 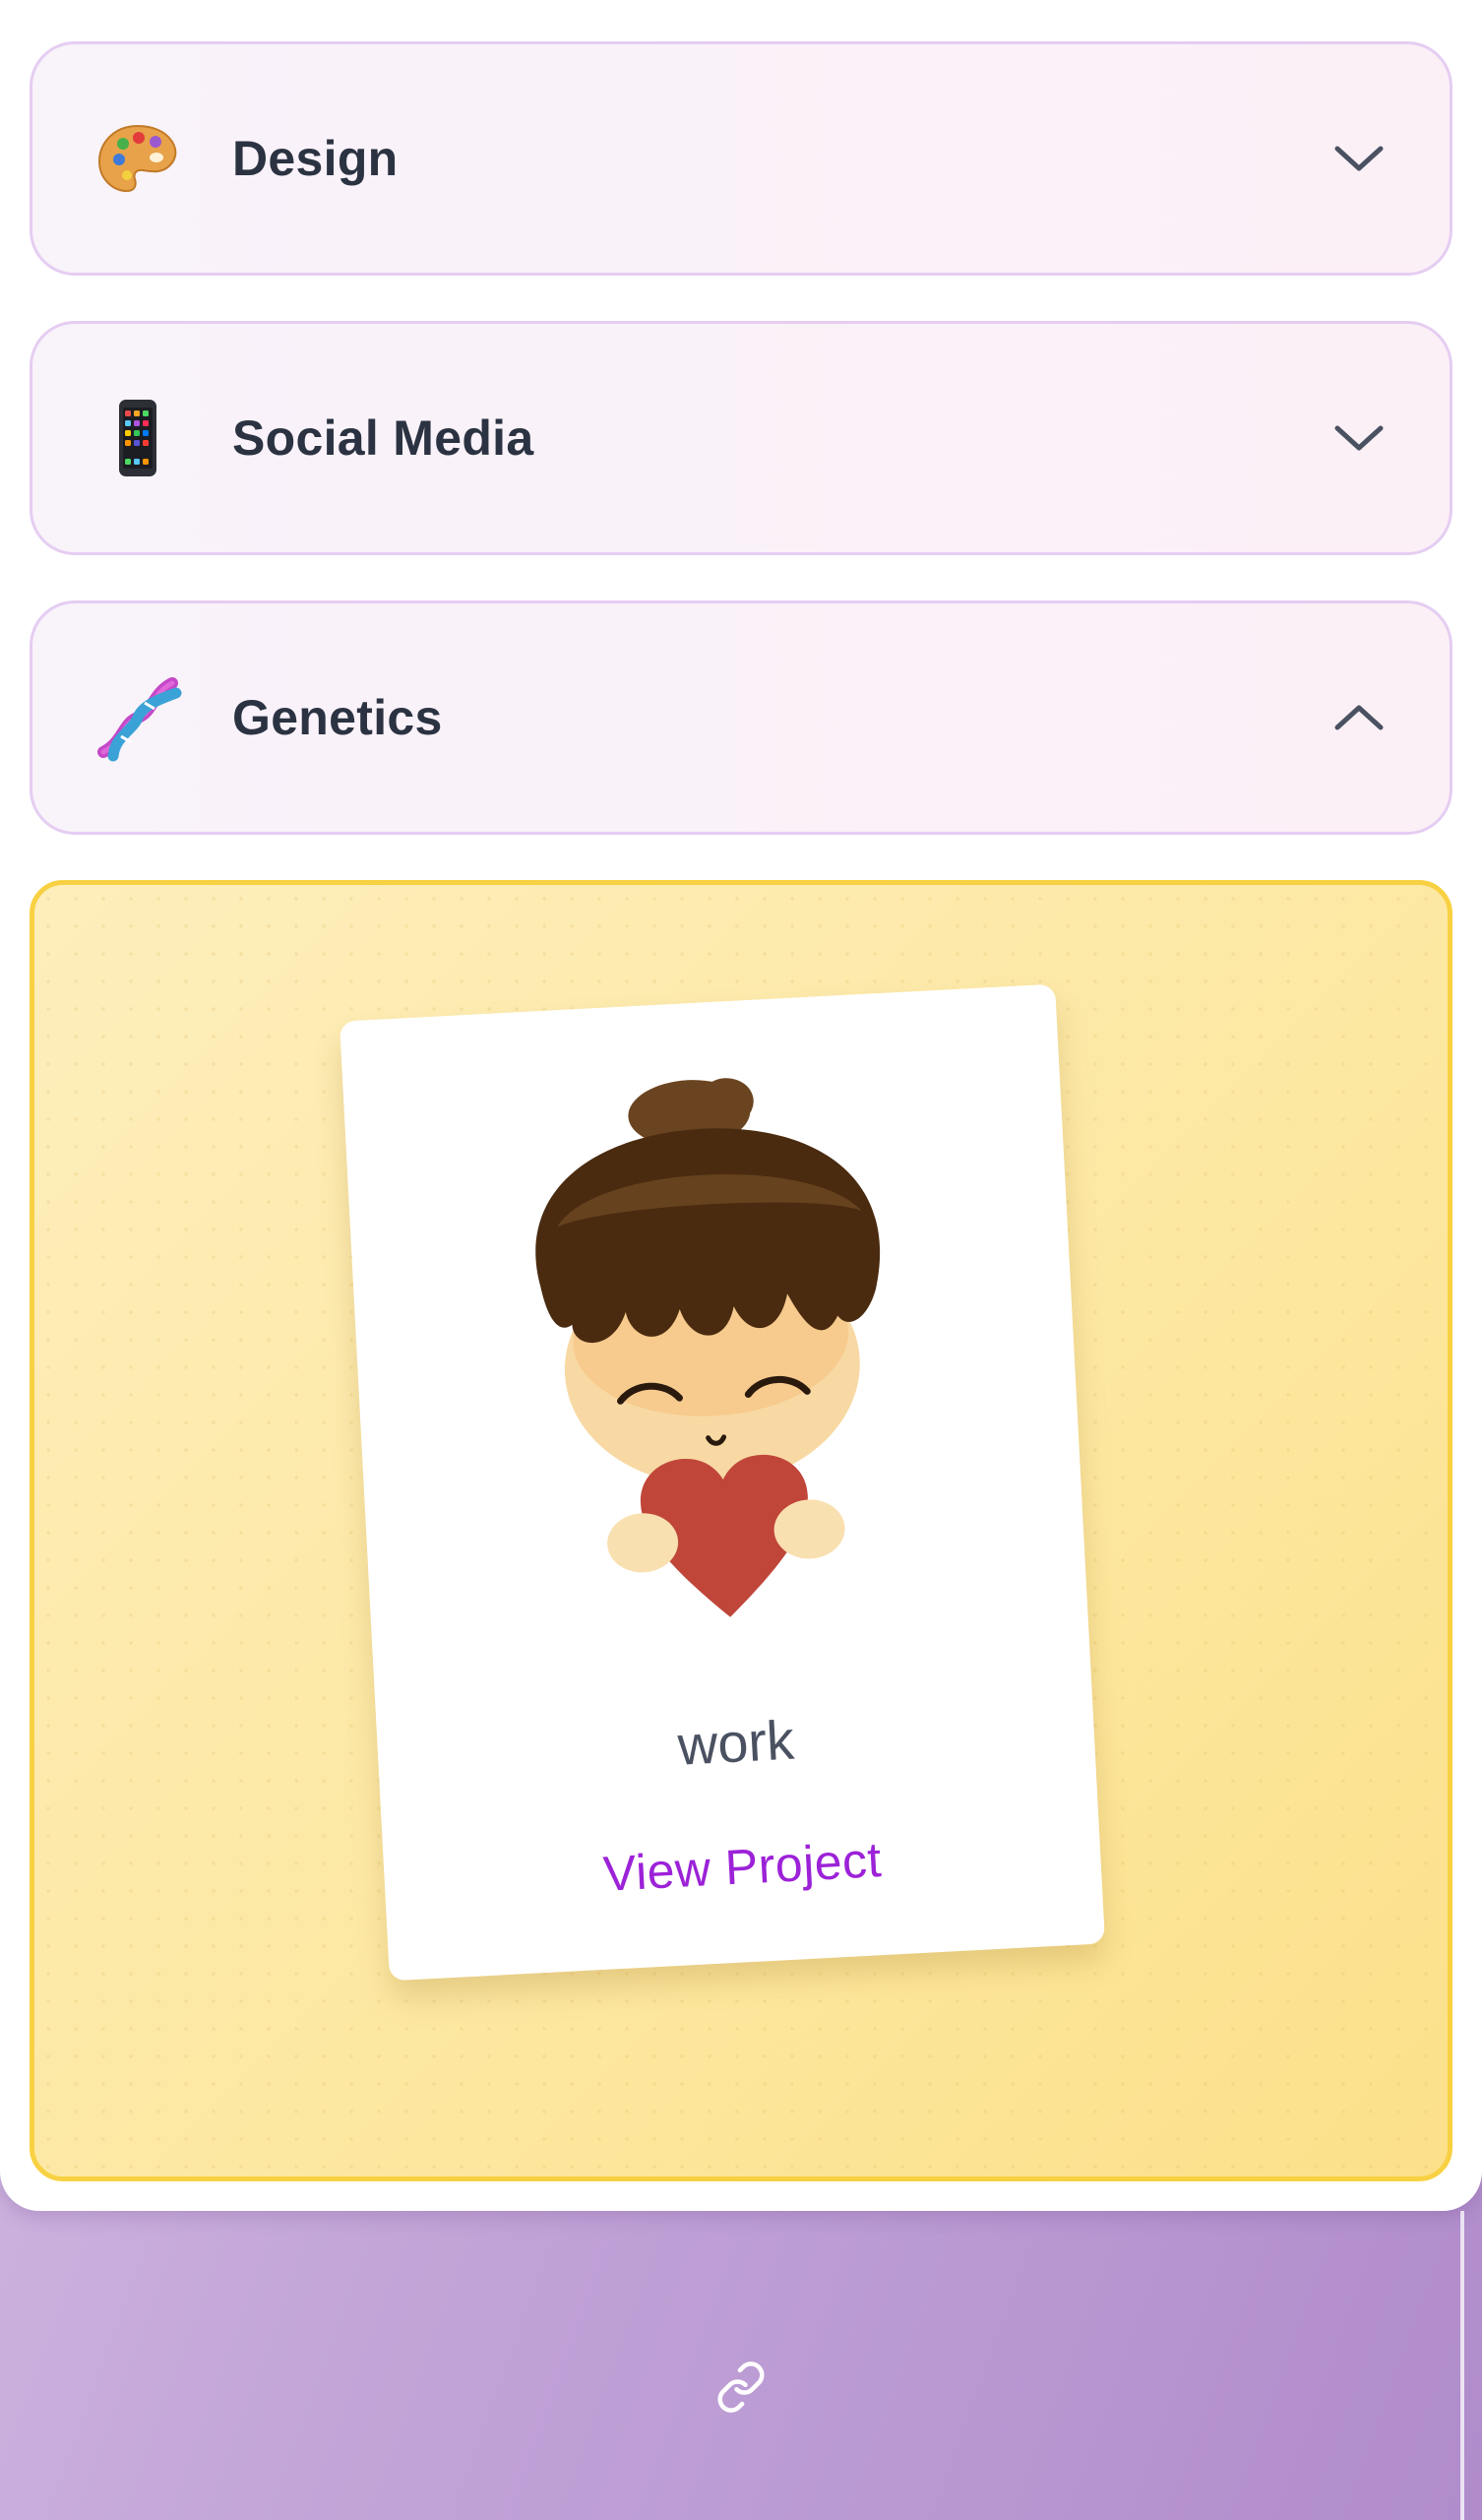 I want to click on mobile-phone-icon, so click(x=137, y=438).